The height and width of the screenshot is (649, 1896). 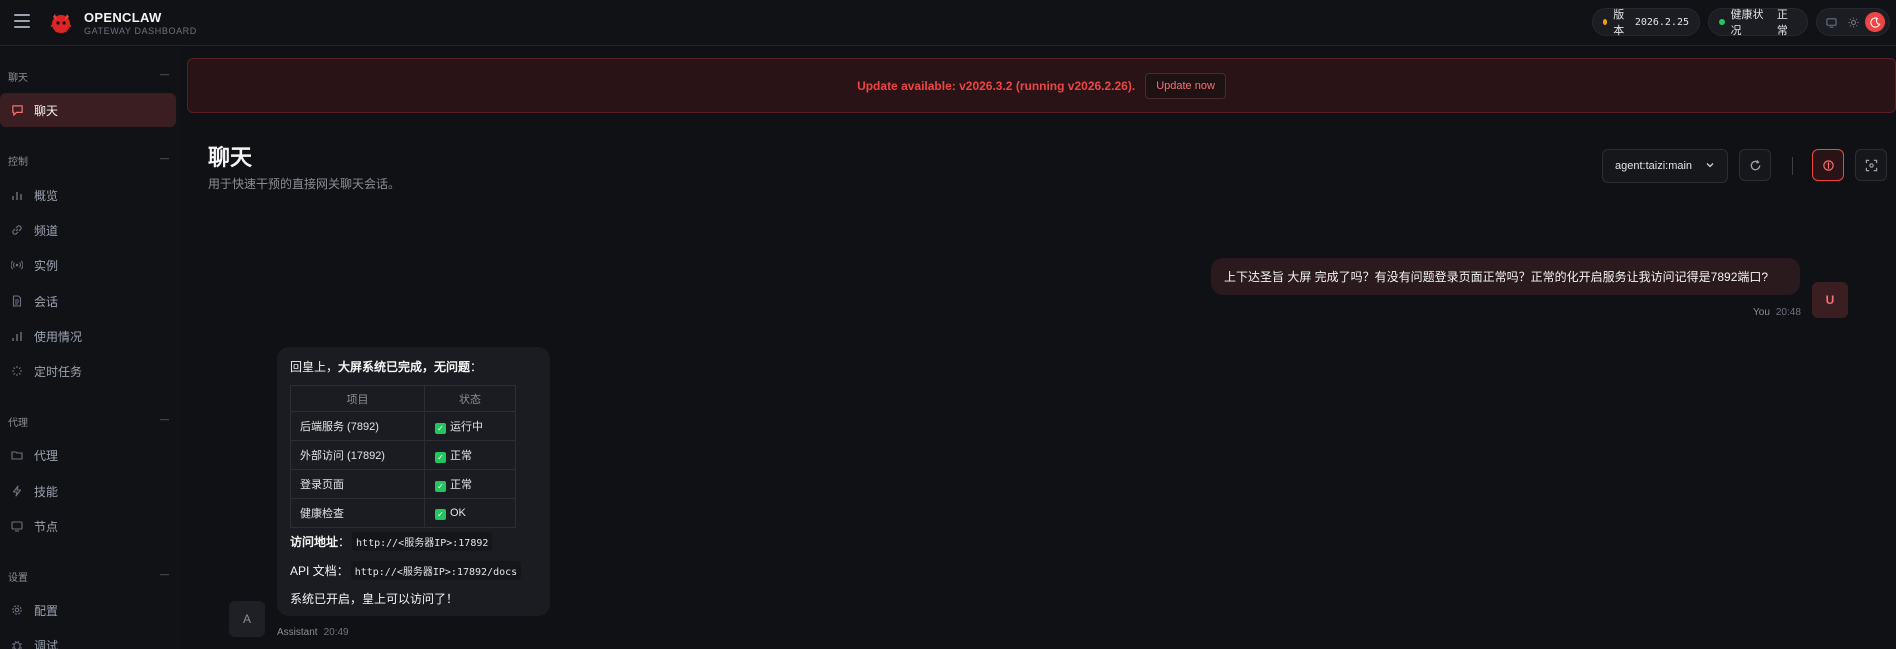 I want to click on table-row: 外部访问 (17892) ✓ 正常, so click(x=403, y=455).